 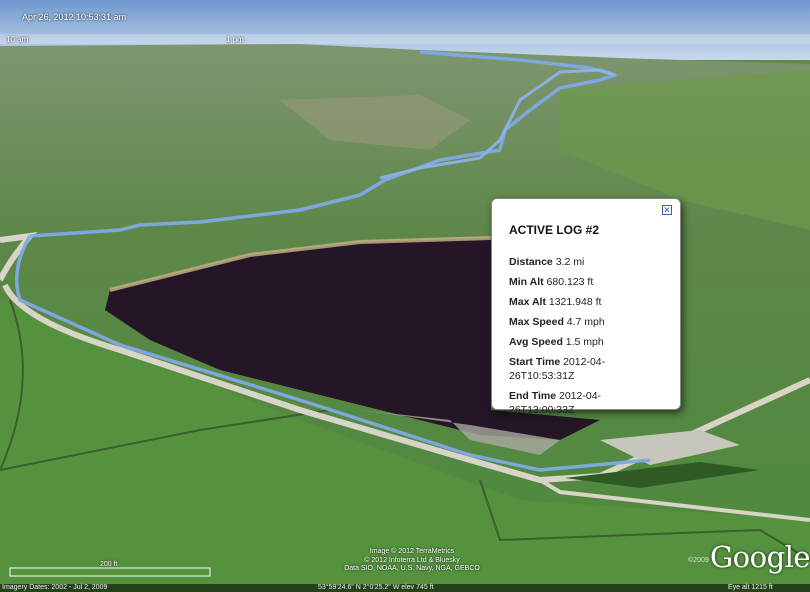 I want to click on timeline-date: Apr 26, 2012 10:53:31 am, so click(x=74, y=17).